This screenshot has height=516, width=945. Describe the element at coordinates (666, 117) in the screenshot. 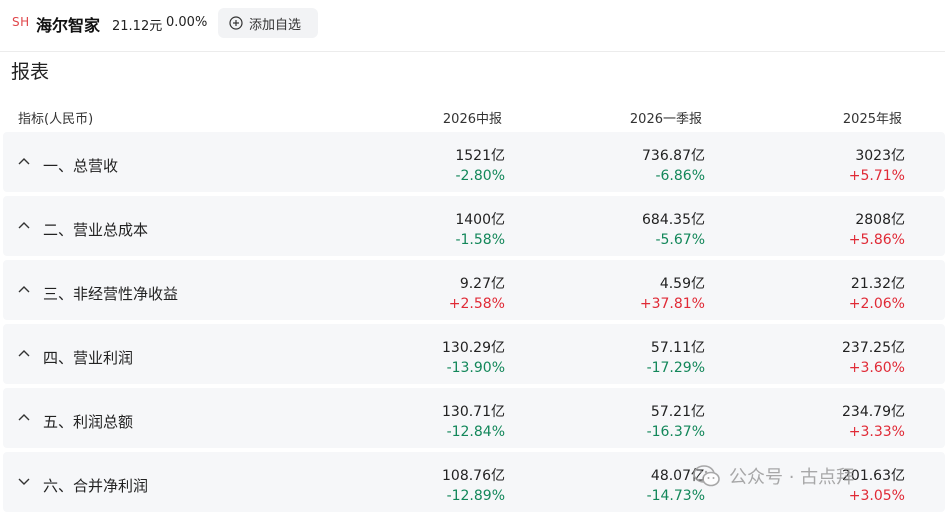

I see `column-header-2026-q1: 2026一季报` at that location.